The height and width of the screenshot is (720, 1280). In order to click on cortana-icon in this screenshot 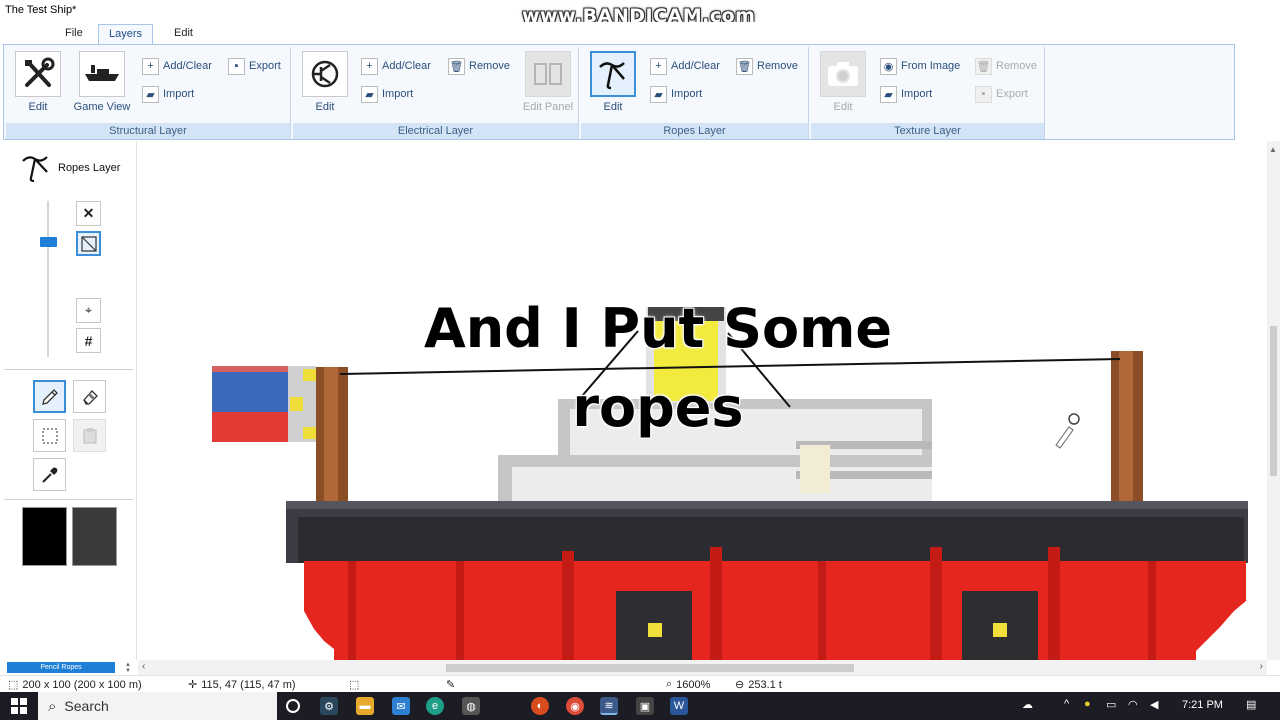, I will do `click(293, 706)`.